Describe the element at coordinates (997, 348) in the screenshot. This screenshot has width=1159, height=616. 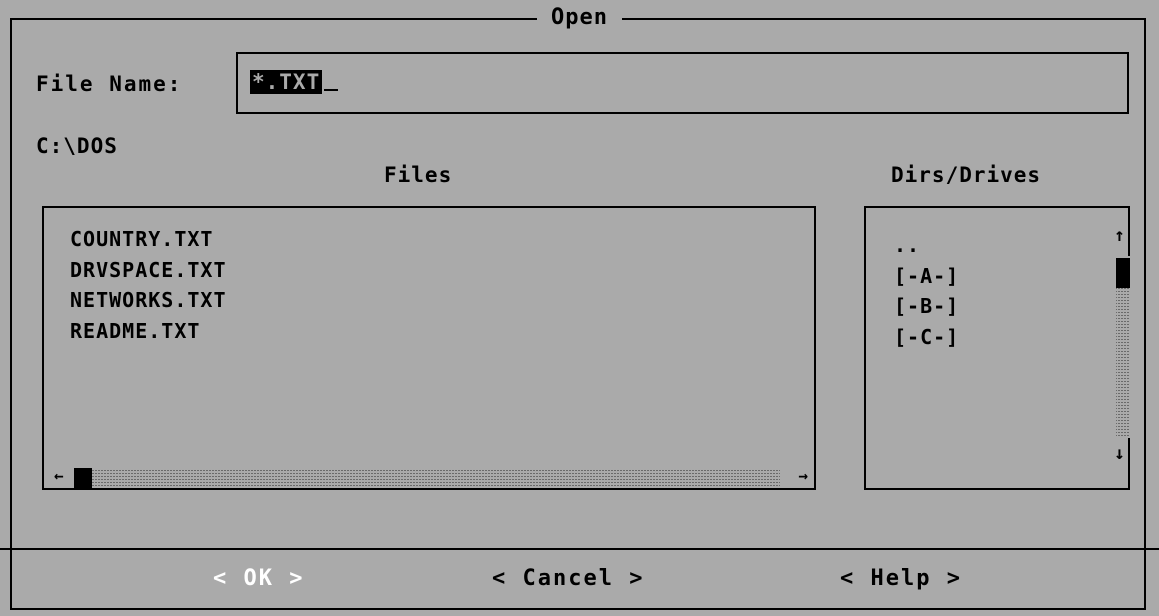
I see `dirs-drives-listbox: .. [-A-] [-B-] [-C-] ↑ ↓` at that location.